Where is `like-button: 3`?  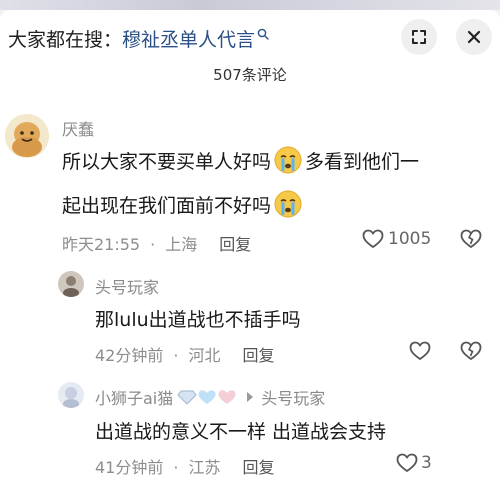
like-button: 3 is located at coordinates (414, 463).